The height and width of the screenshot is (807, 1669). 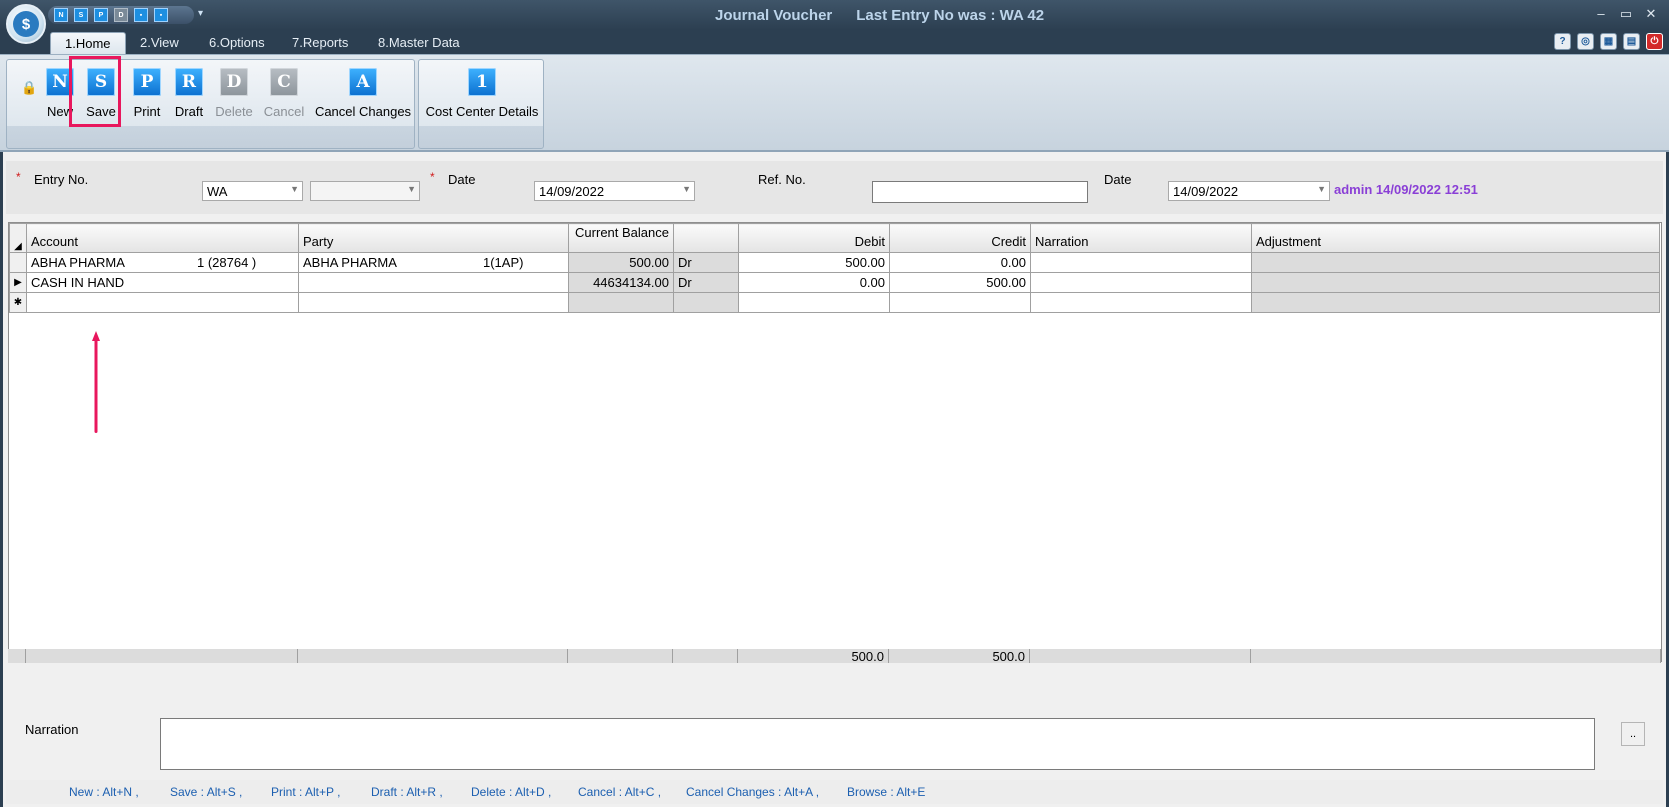 I want to click on table-row-new: ✱, so click(x=834, y=302).